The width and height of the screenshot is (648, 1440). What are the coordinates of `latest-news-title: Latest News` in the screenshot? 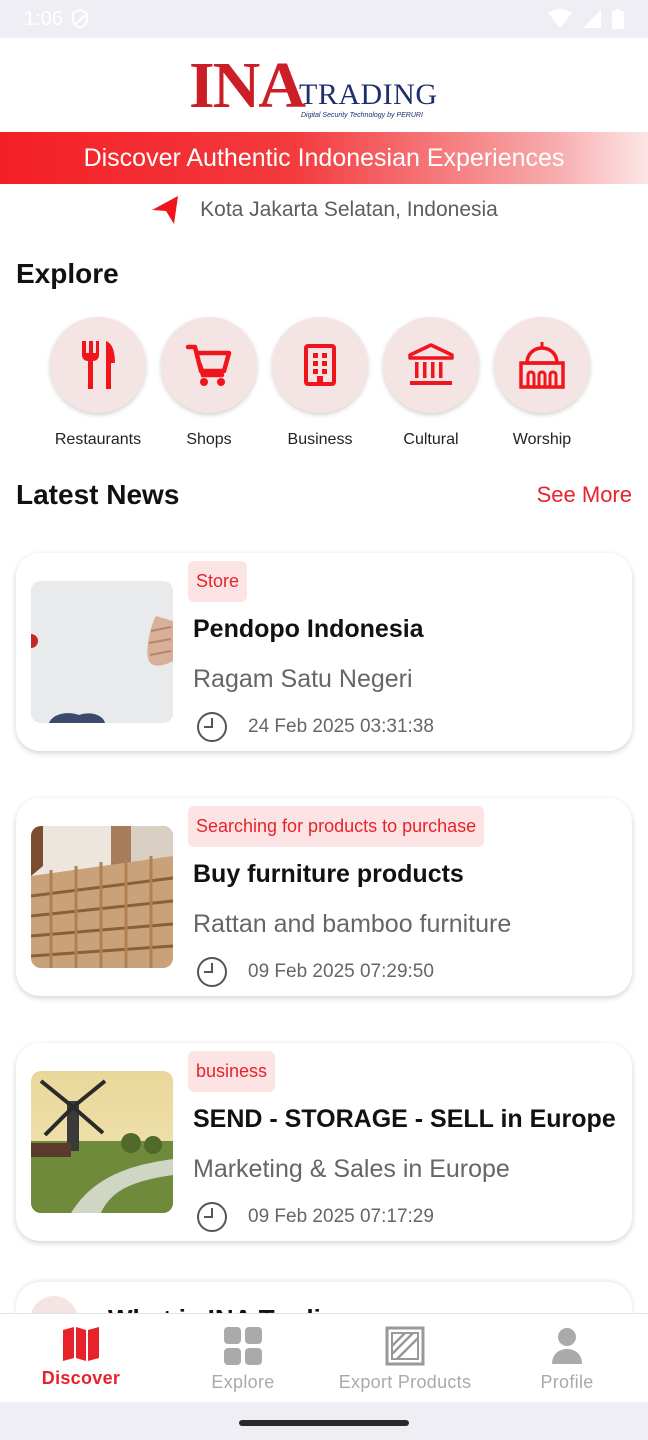 It's located at (98, 494).